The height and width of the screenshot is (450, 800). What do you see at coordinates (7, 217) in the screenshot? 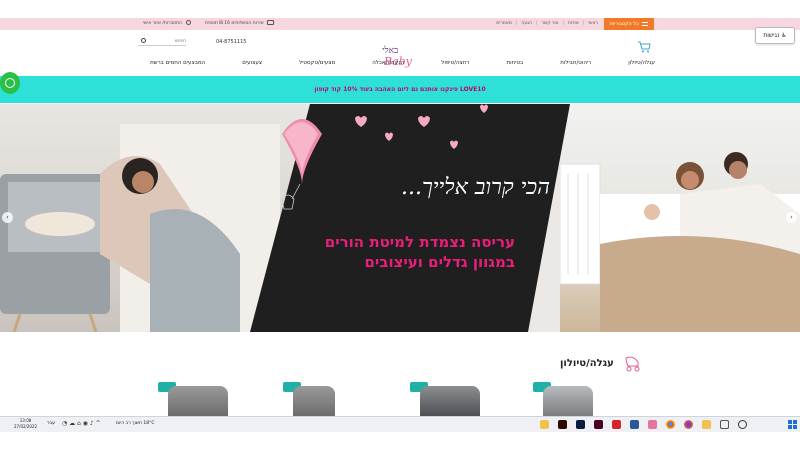
I see `chevron-left-icon: ‹` at bounding box center [7, 217].